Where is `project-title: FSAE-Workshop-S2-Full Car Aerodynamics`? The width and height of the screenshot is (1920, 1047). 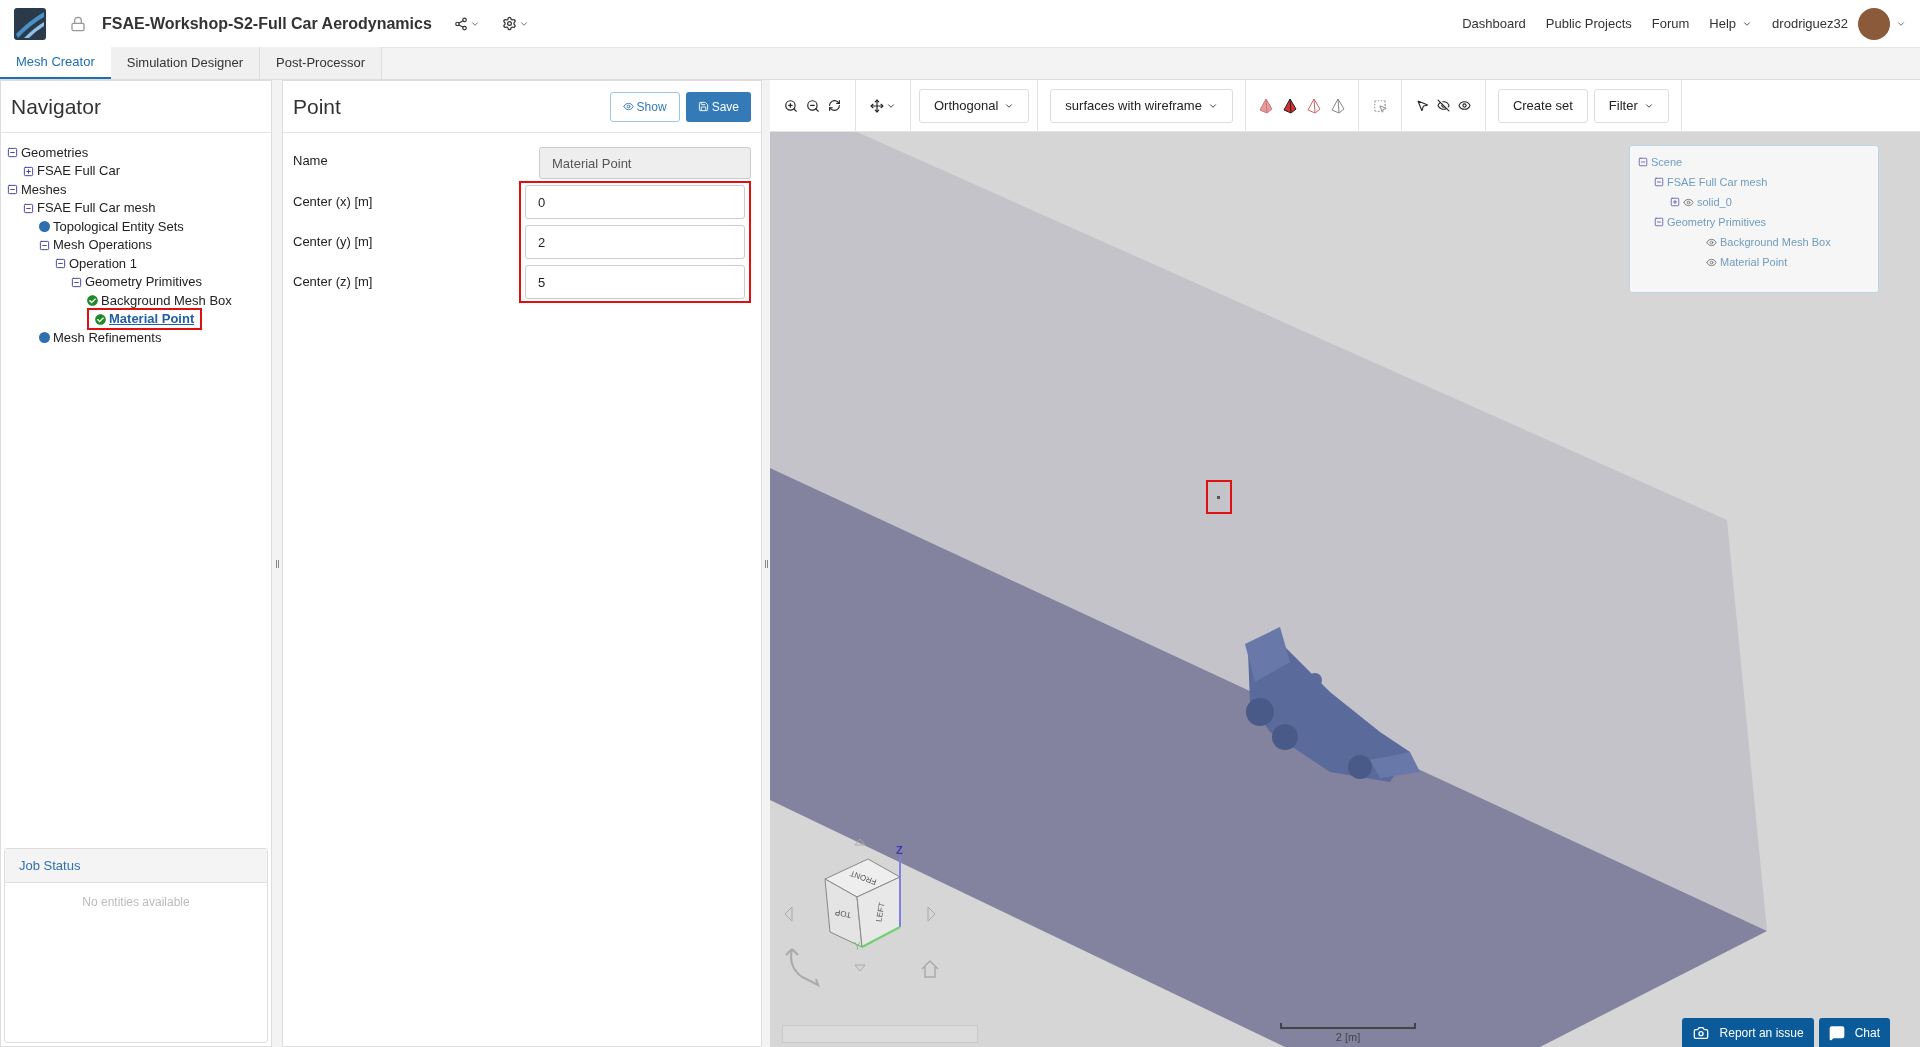
project-title: FSAE-Workshop-S2-Full Car Aerodynamics is located at coordinates (267, 23).